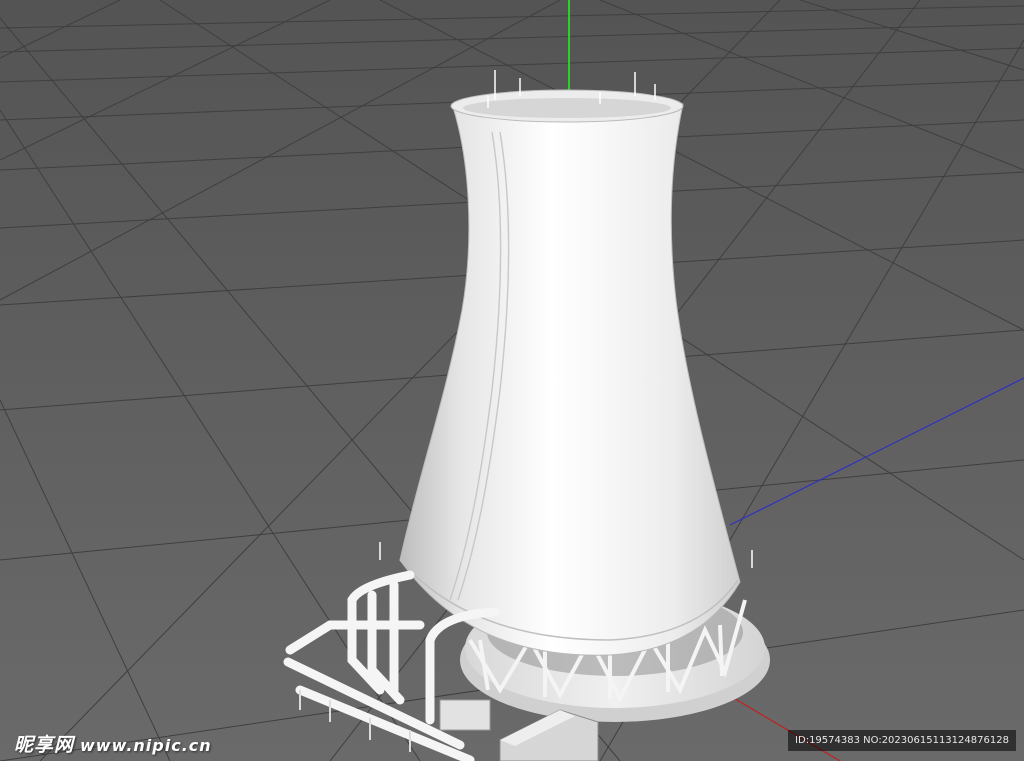  Describe the element at coordinates (876, 451) in the screenshot. I see `z-axis-line` at that location.